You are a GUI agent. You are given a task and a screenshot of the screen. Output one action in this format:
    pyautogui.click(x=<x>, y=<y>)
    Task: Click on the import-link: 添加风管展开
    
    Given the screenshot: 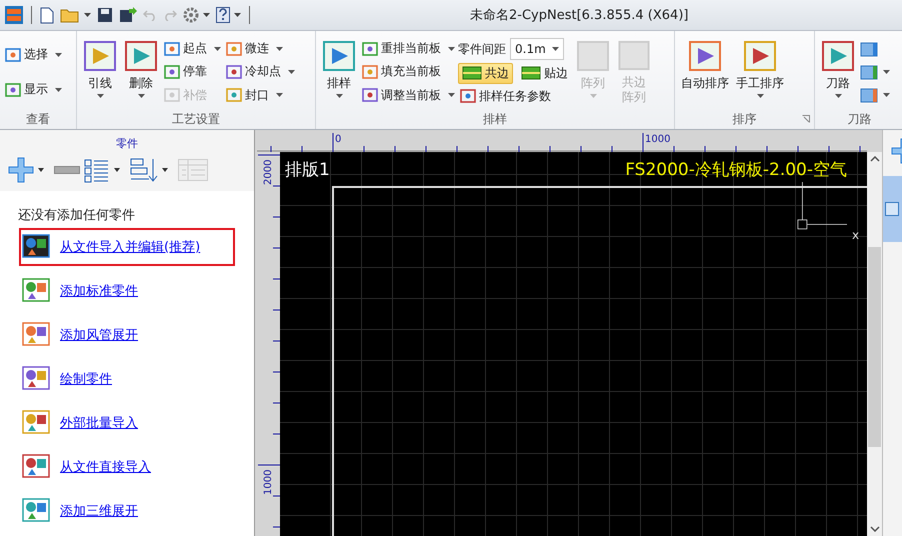 What is the action you would take?
    pyautogui.click(x=99, y=335)
    